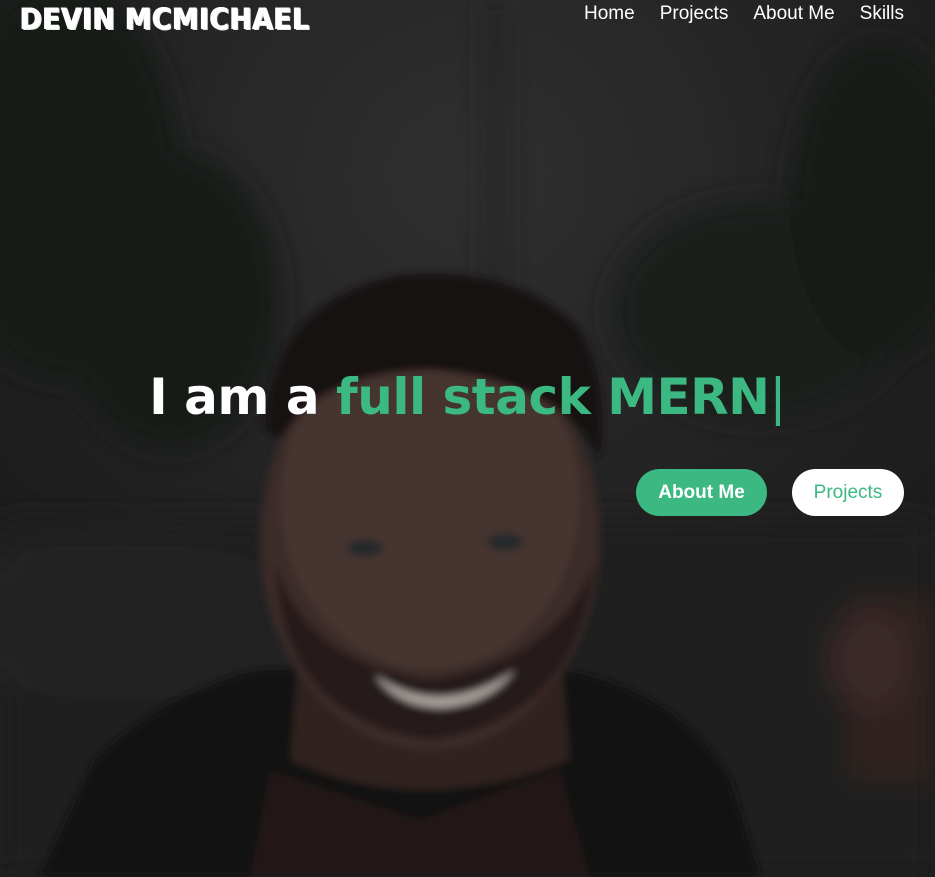 The image size is (935, 877). What do you see at coordinates (694, 14) in the screenshot?
I see `nav-projects: Projects` at bounding box center [694, 14].